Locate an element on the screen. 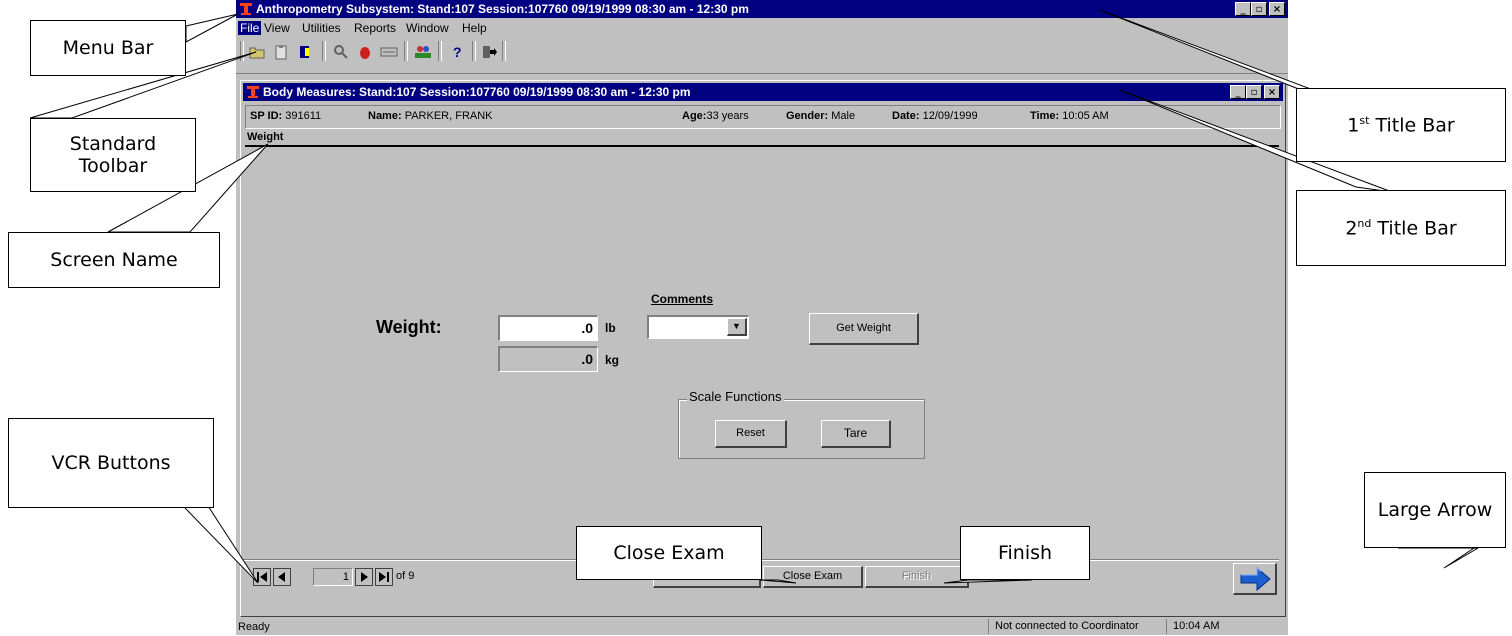 The image size is (1512, 636). callout-large-arrow: Large Arrow is located at coordinates (1435, 510).